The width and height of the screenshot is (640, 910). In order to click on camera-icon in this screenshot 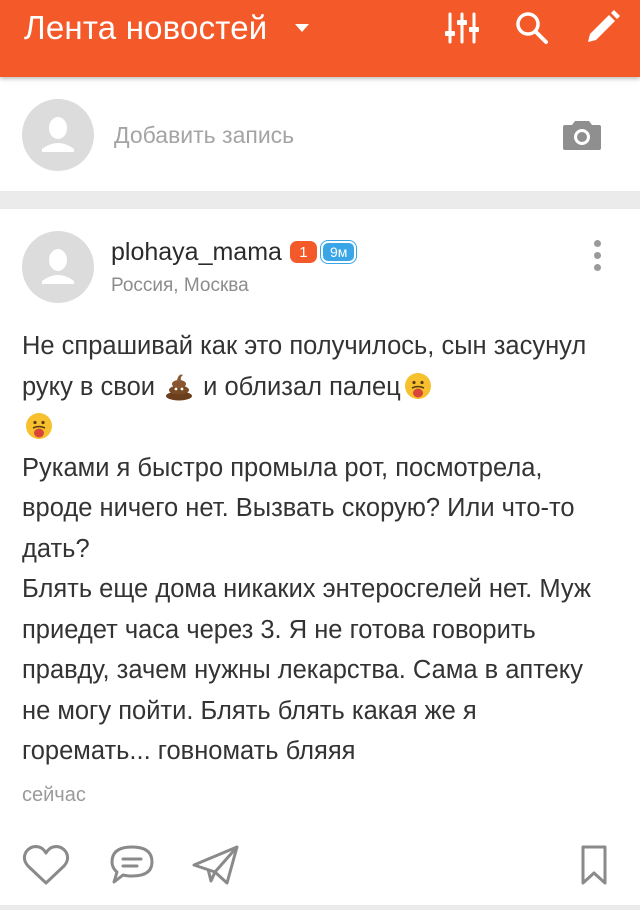, I will do `click(582, 135)`.